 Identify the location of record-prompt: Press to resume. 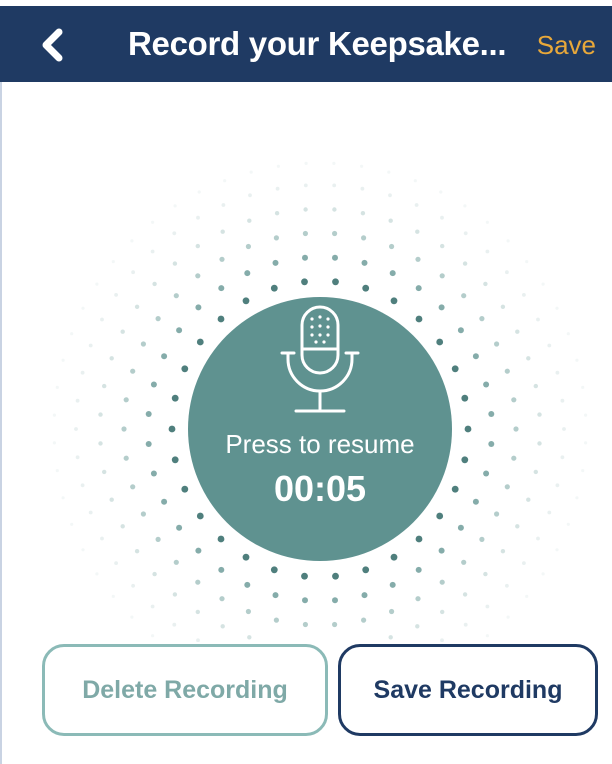
(320, 444).